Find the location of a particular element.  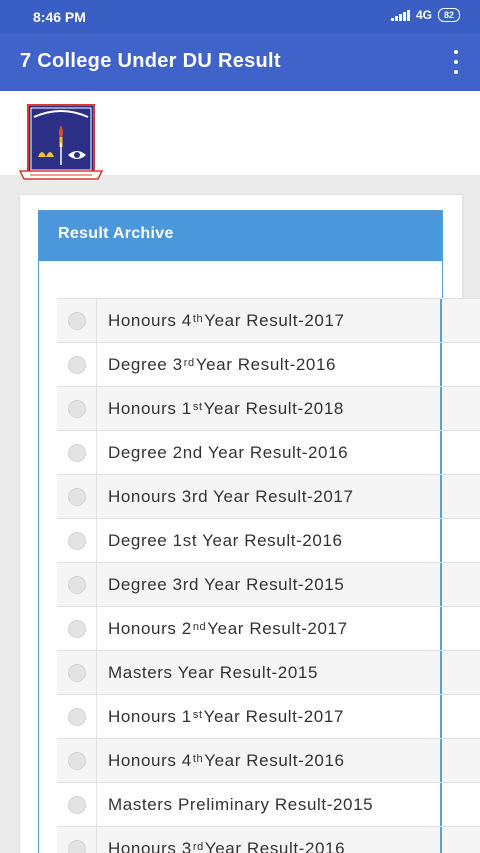

label-ordinal-suffix: th is located at coordinates (198, 758).